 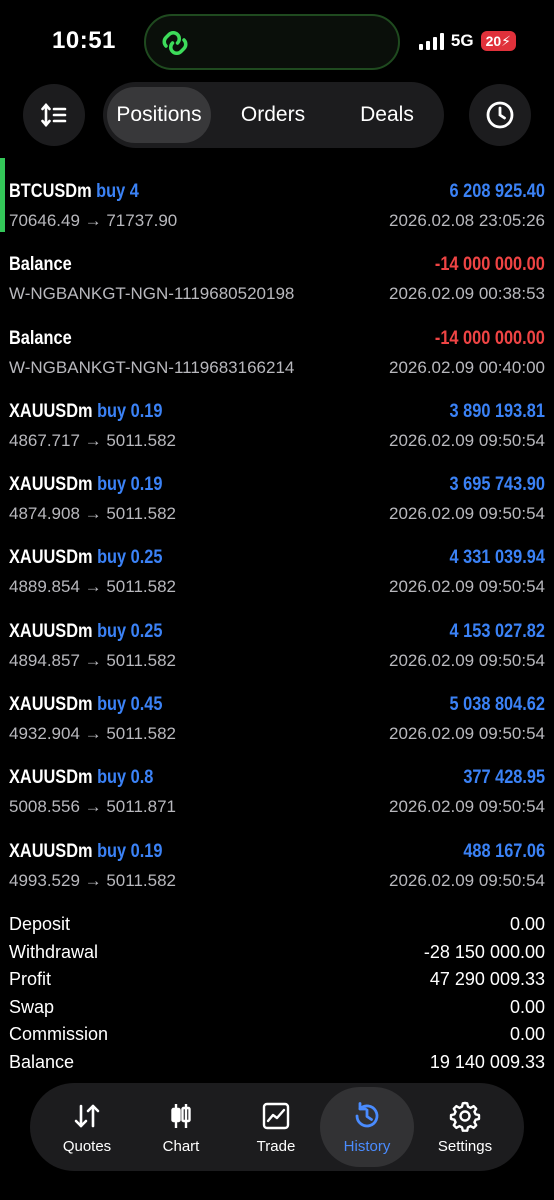 I want to click on tab-quotes: Quotes, so click(x=87, y=1127).